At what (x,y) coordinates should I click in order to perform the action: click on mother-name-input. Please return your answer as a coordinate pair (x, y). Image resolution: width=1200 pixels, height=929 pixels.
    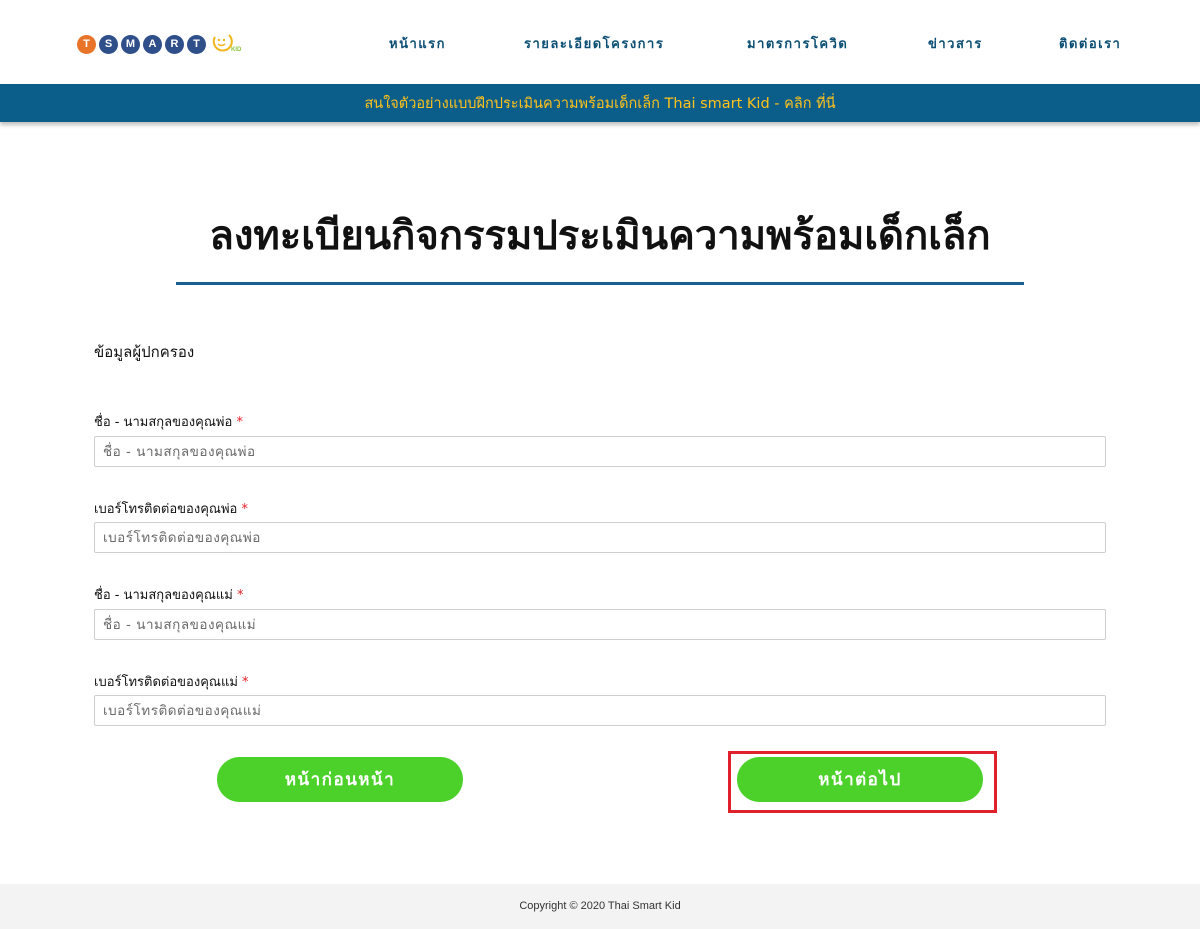
    Looking at the image, I should click on (600, 624).